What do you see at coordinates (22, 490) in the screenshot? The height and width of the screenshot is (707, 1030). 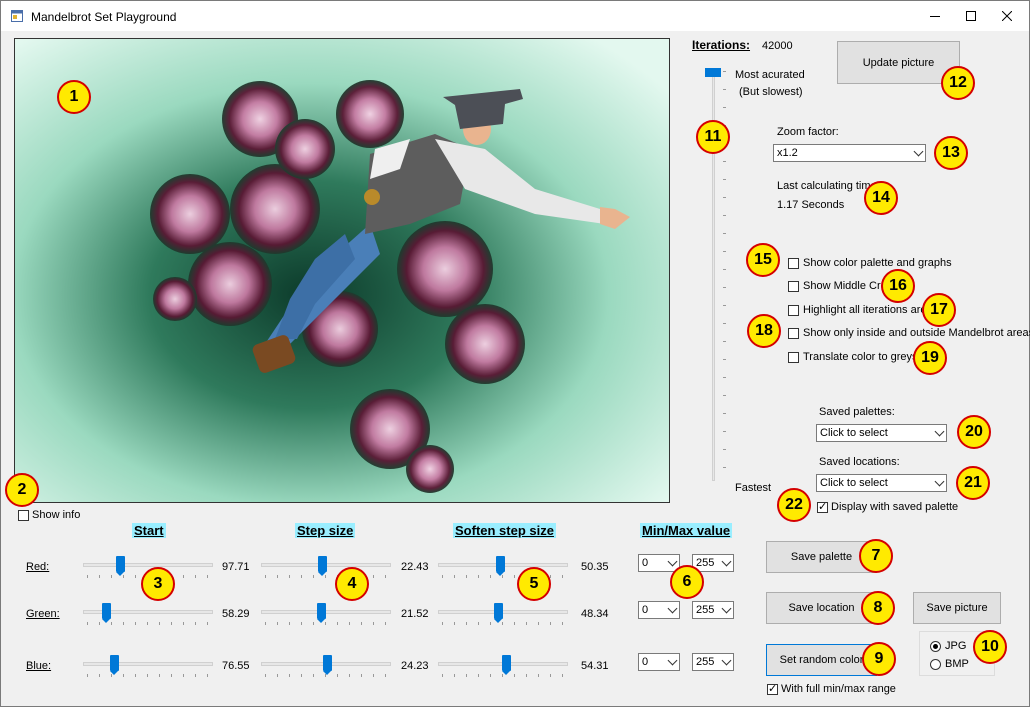 I see `annotation-badge-2: 2` at bounding box center [22, 490].